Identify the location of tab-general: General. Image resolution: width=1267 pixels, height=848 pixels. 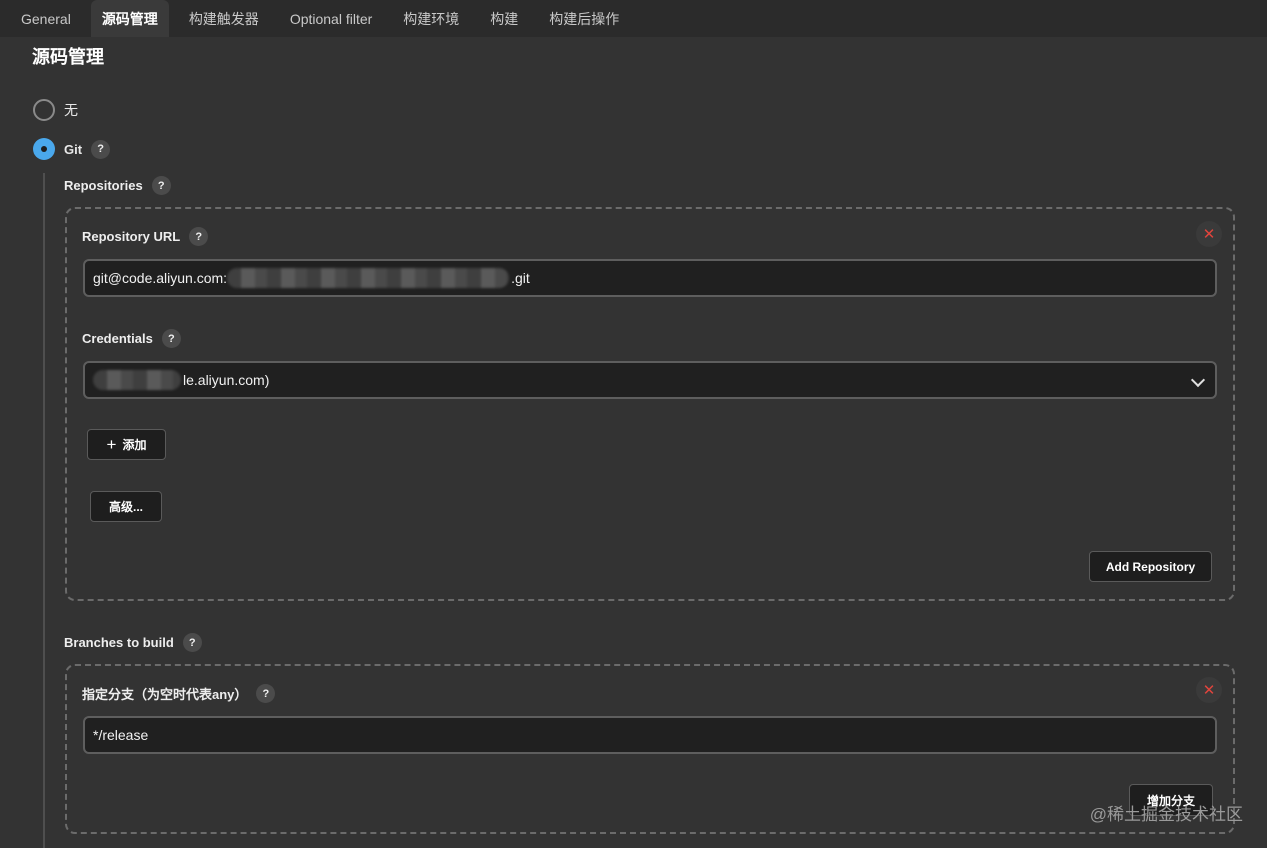
(45, 18).